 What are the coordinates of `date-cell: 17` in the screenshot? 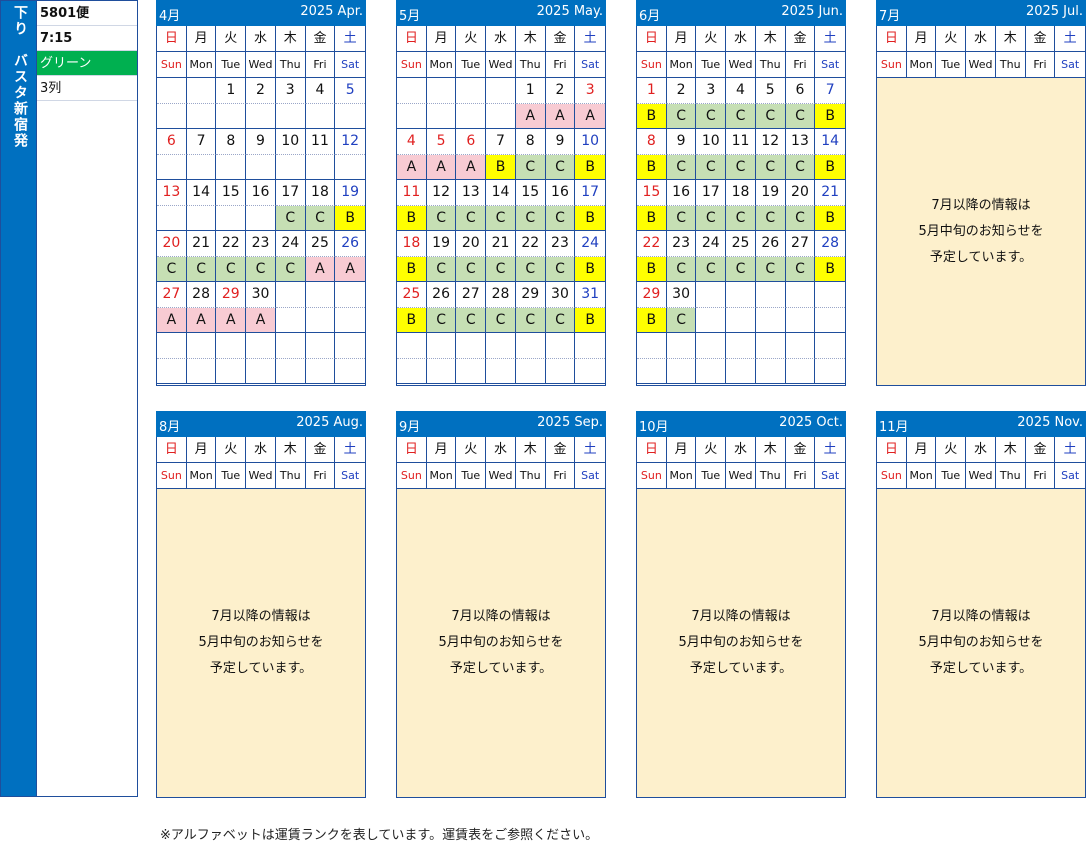 It's located at (290, 193).